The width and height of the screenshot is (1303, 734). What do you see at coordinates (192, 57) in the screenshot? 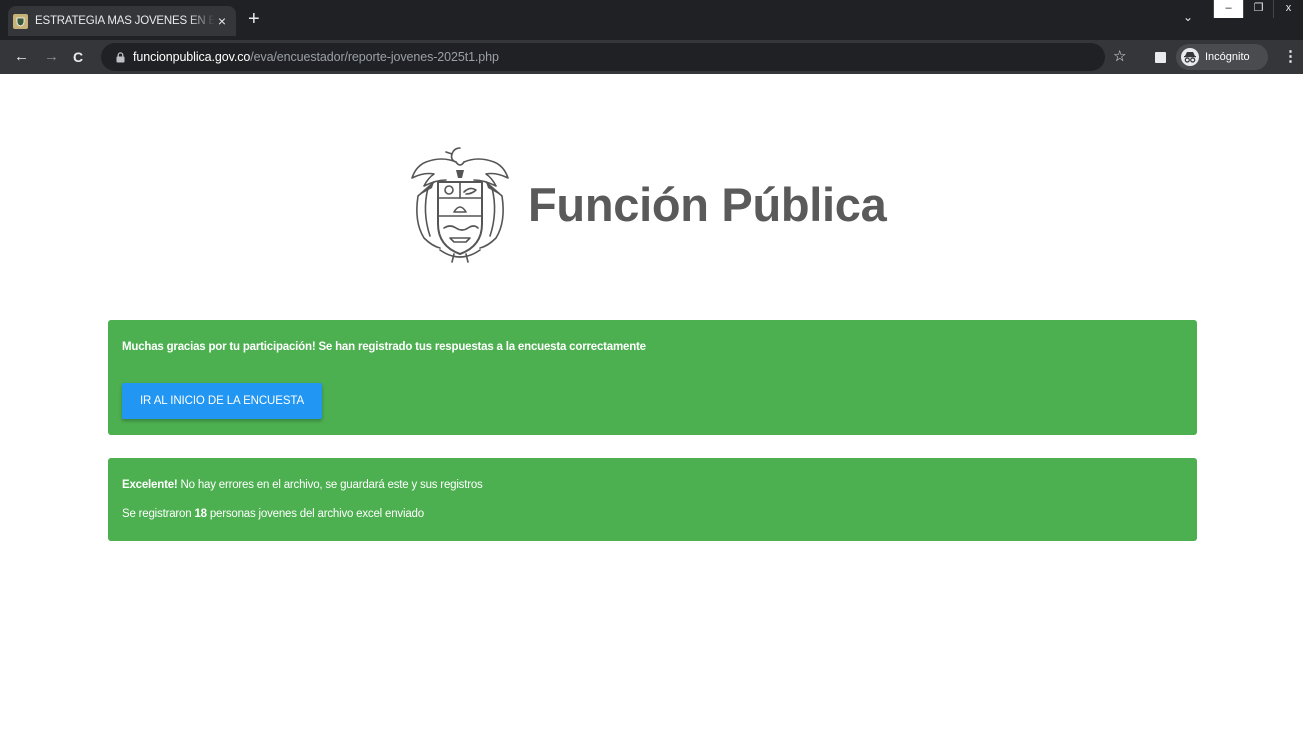
I see `url-host: funcionpublica.gov.co` at bounding box center [192, 57].